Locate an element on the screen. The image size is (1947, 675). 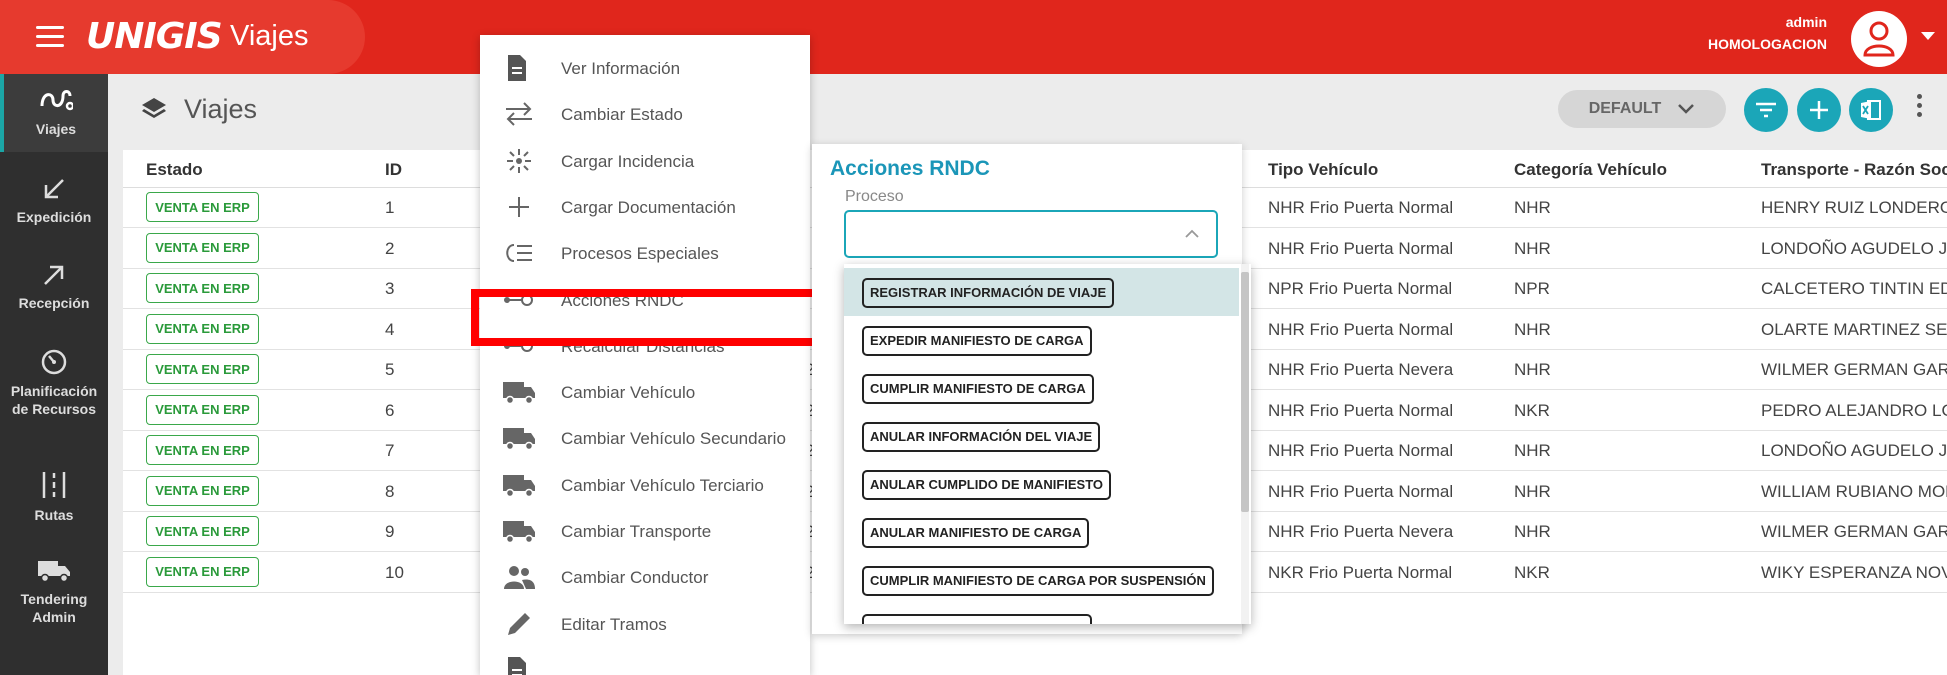
menu-item-editar-tramos: Editar Tramos is located at coordinates (645, 624).